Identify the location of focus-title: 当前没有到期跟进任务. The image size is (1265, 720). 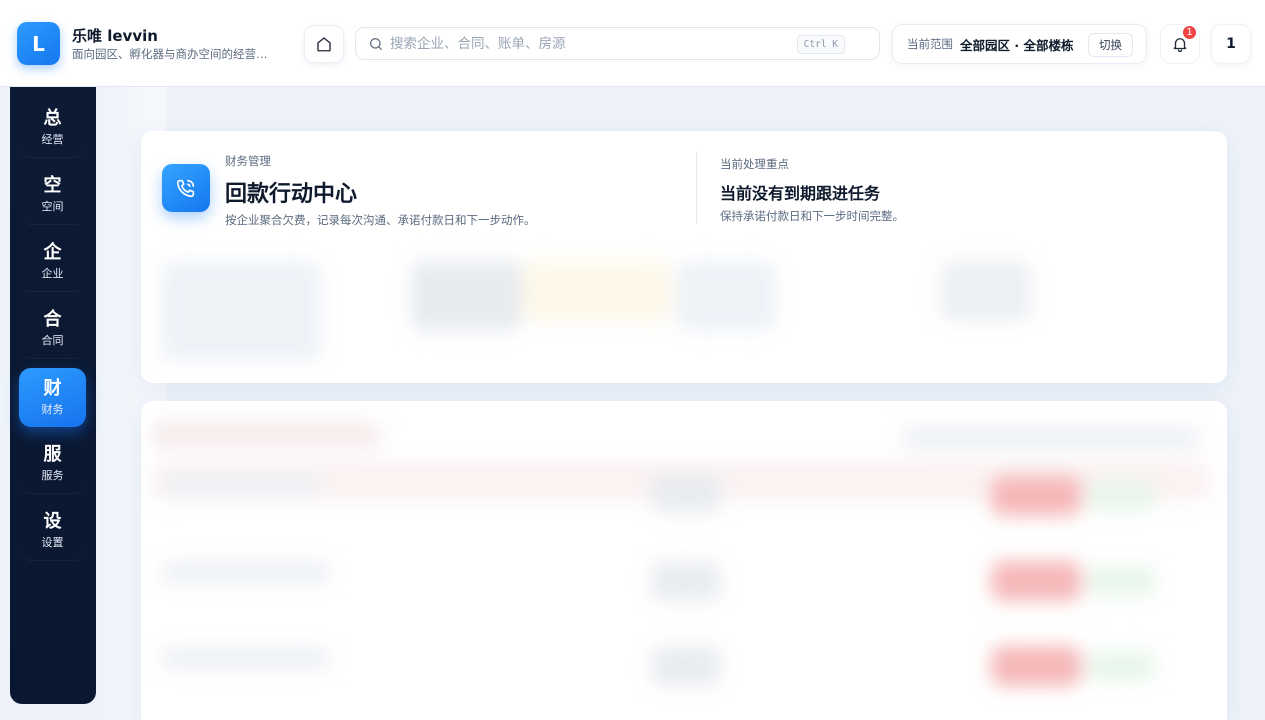
(800, 193).